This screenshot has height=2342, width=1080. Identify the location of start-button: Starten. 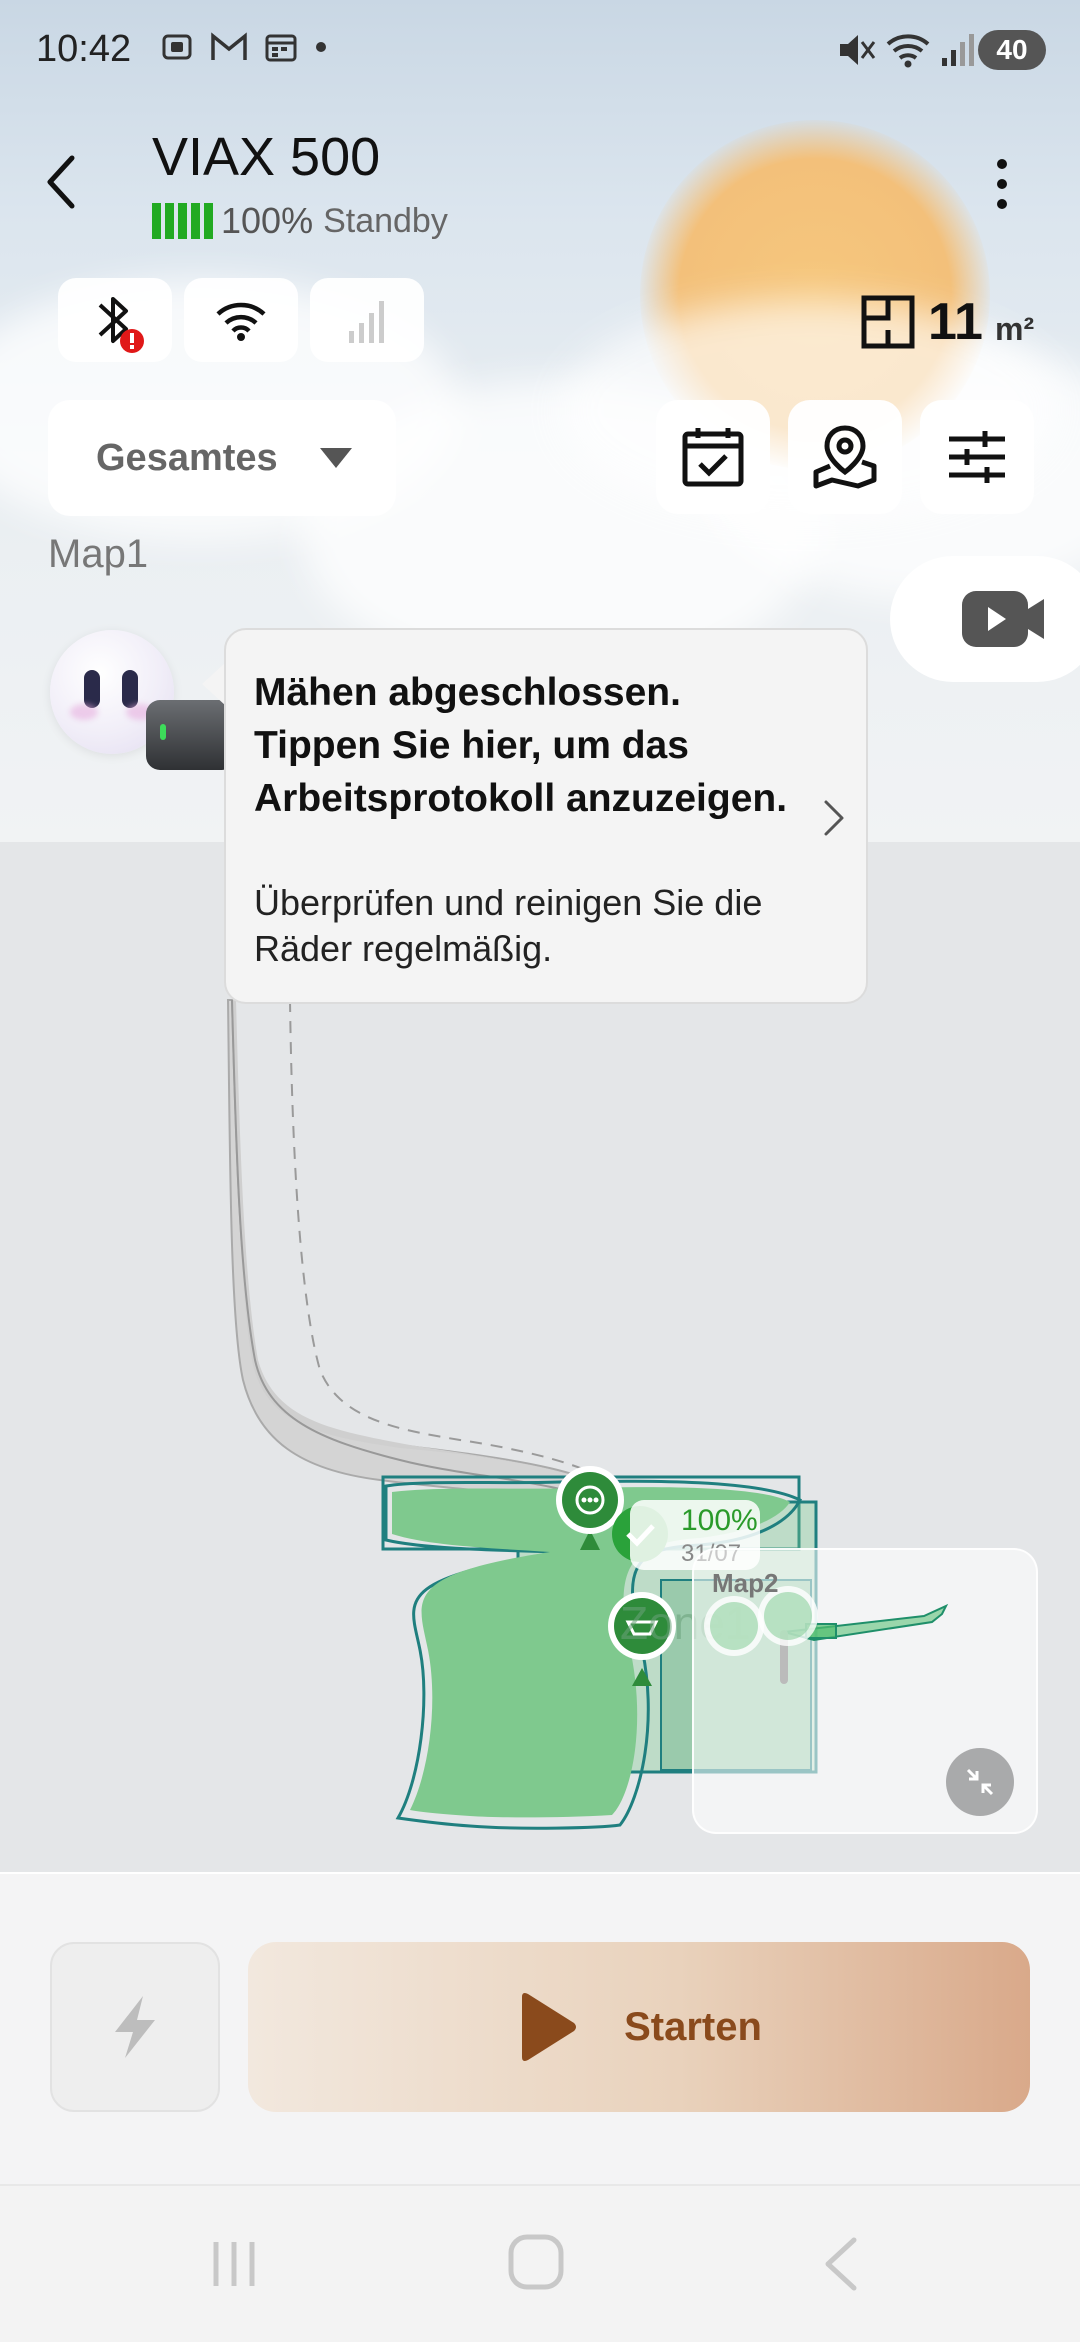
(639, 2027).